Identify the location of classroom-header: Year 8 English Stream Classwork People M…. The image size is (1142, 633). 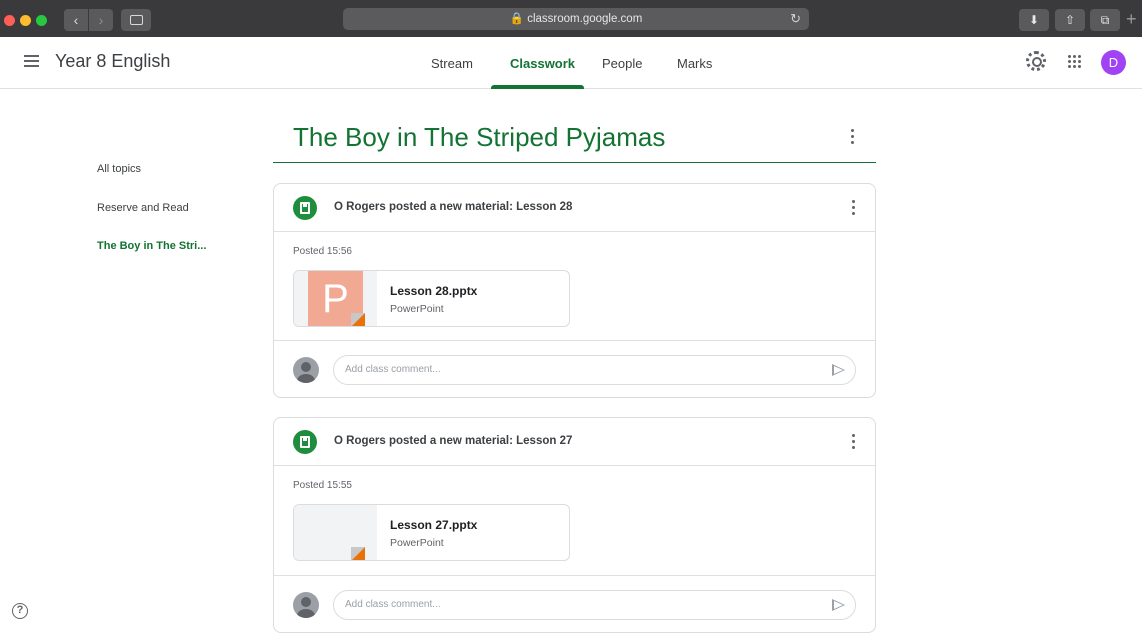
(571, 63).